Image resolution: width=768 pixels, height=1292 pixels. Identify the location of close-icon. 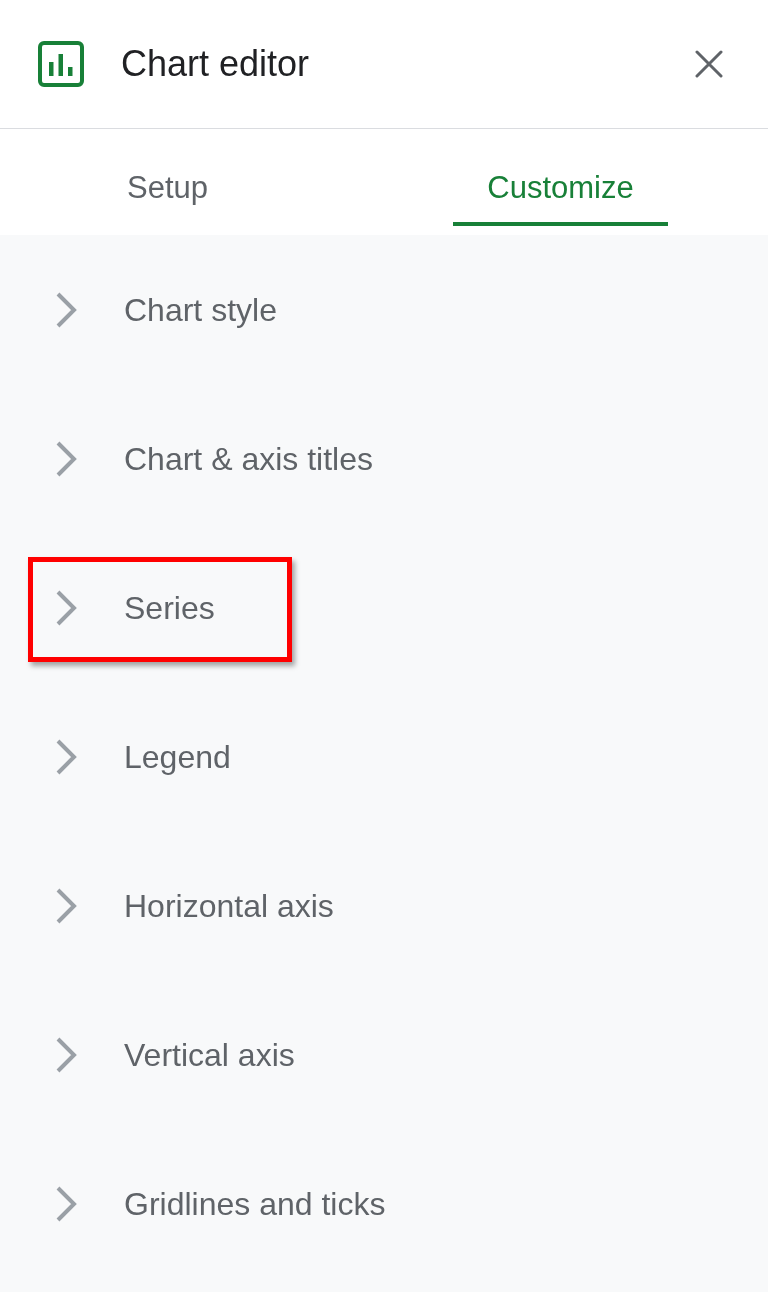
(709, 64).